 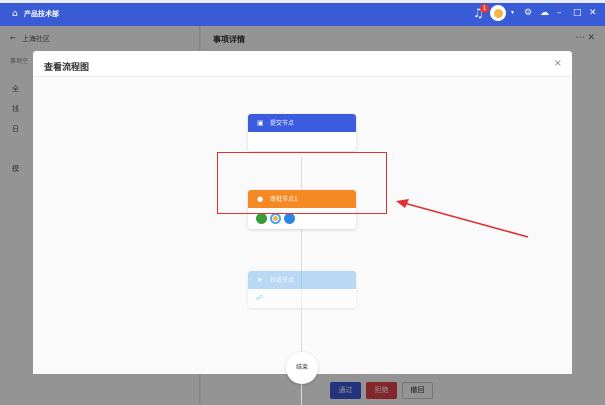 What do you see at coordinates (260, 298) in the screenshot?
I see `org-icon: ☍` at bounding box center [260, 298].